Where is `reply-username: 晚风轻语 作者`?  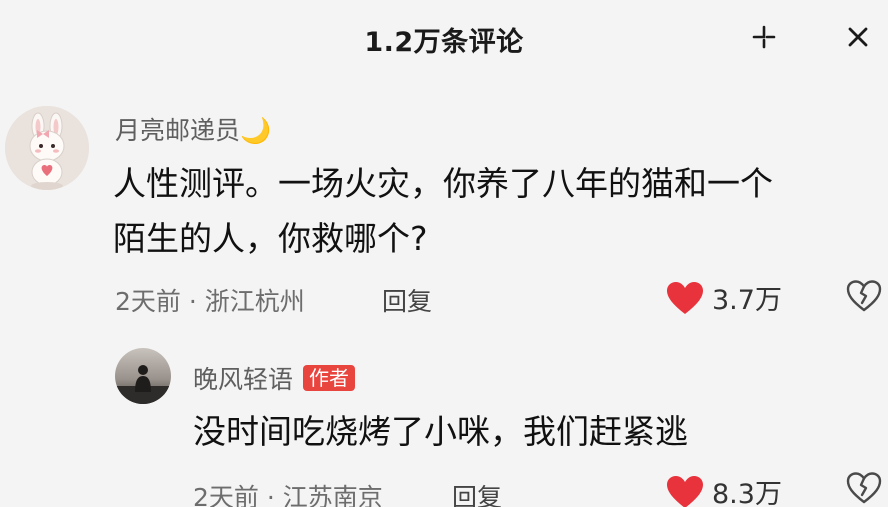
reply-username: 晚风轻语 作者 is located at coordinates (274, 378).